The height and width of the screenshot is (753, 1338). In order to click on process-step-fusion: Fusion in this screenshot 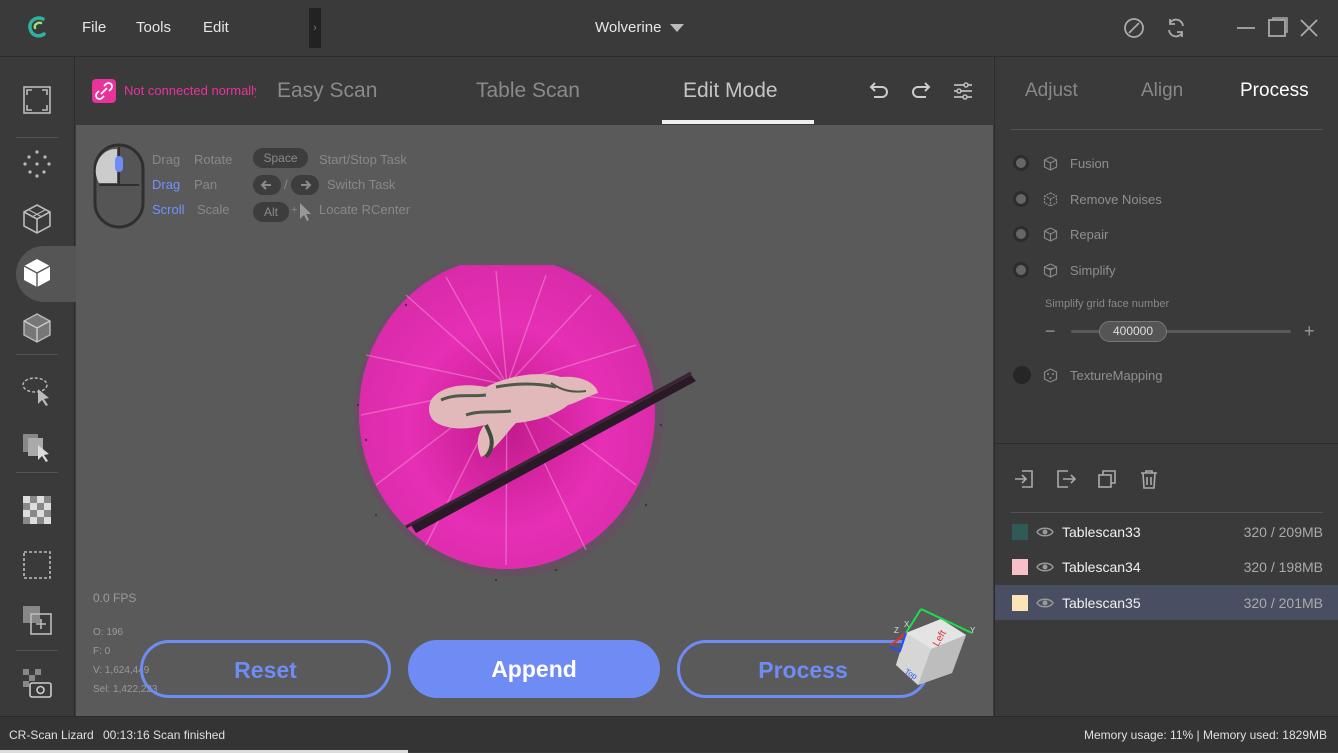, I will do `click(1163, 163)`.